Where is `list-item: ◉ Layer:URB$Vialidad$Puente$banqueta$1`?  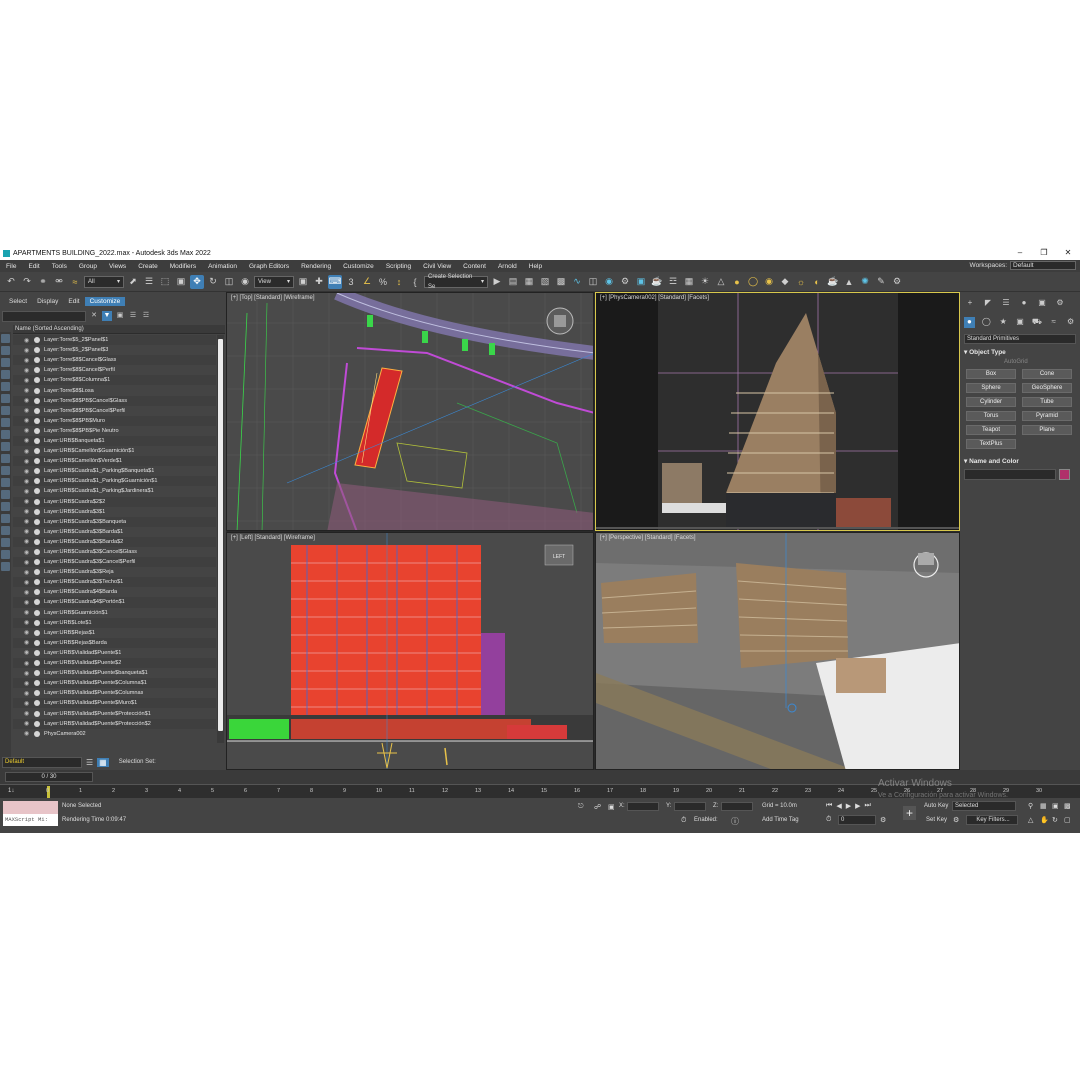
list-item: ◉ Layer:URB$Vialidad$Puente$banqueta$1 is located at coordinates (114, 673).